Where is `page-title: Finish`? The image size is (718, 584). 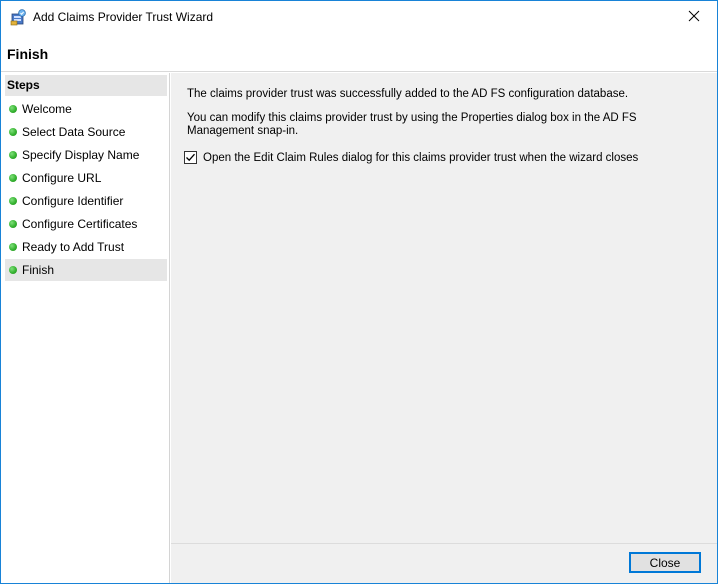 page-title: Finish is located at coordinates (28, 54).